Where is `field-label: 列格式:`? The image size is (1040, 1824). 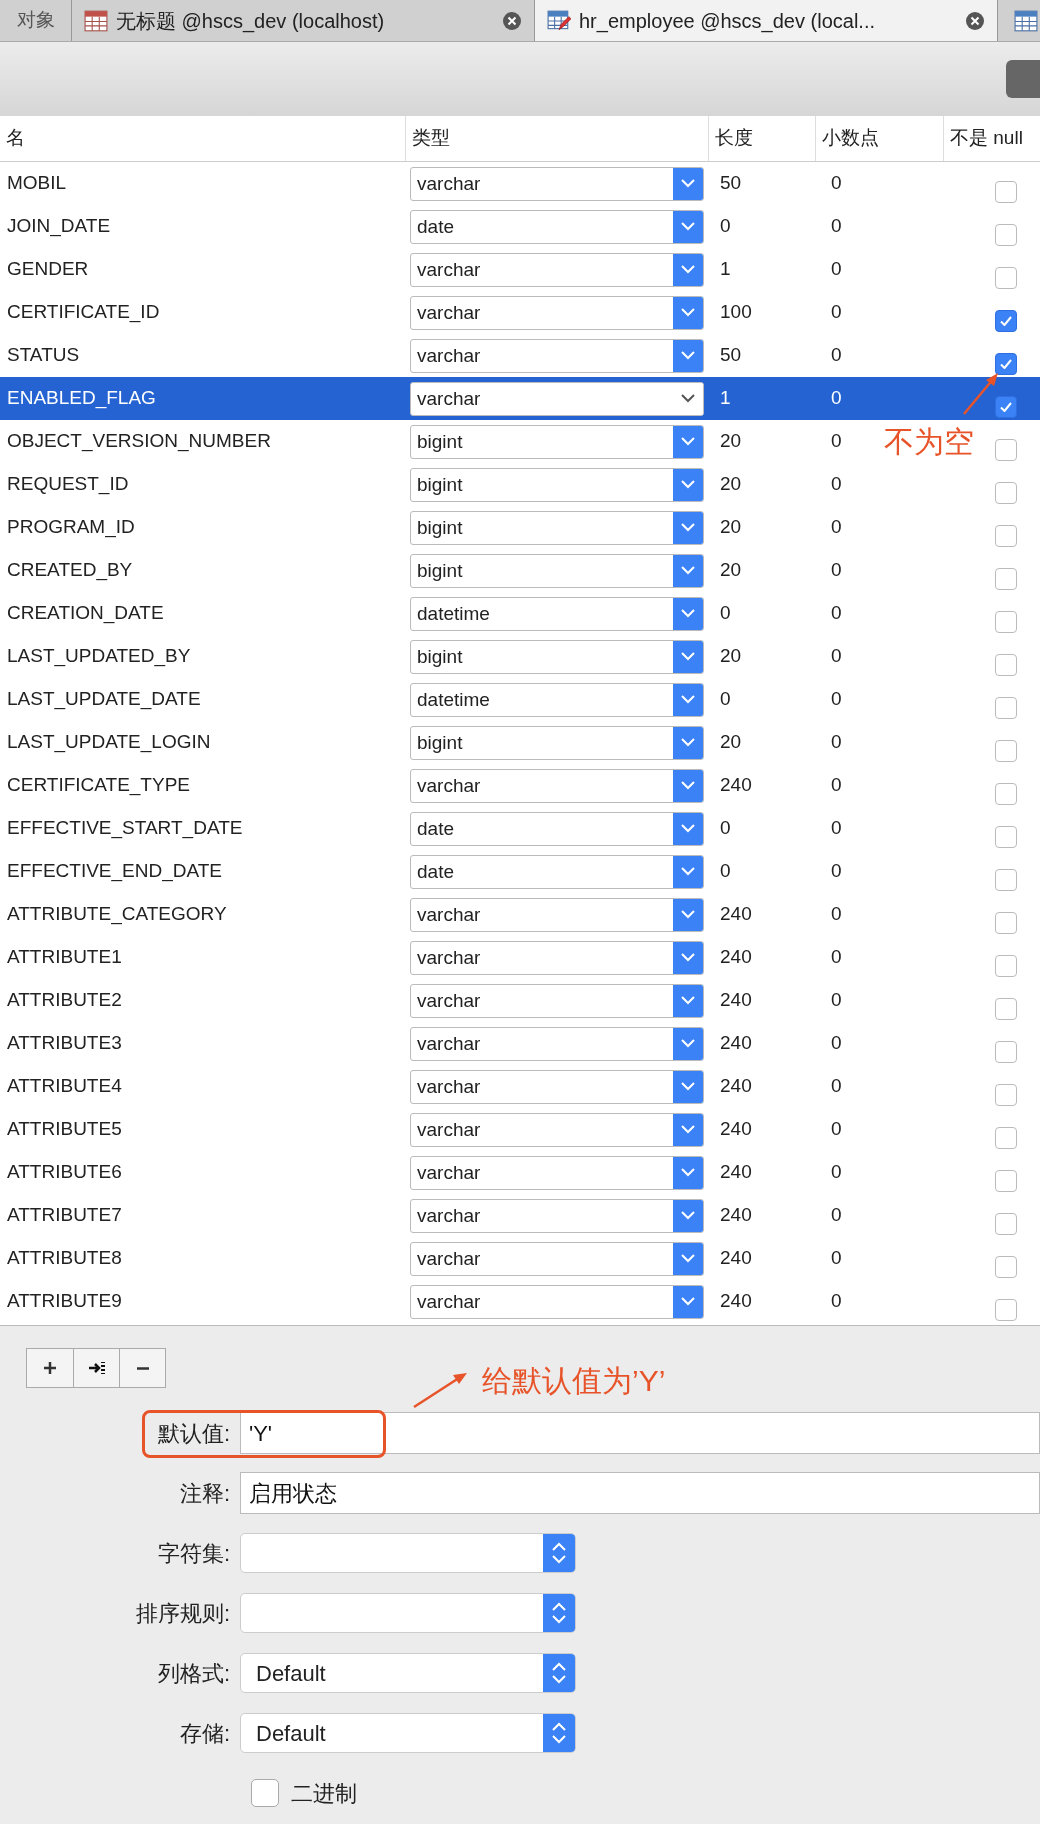 field-label: 列格式: is located at coordinates (193, 1673).